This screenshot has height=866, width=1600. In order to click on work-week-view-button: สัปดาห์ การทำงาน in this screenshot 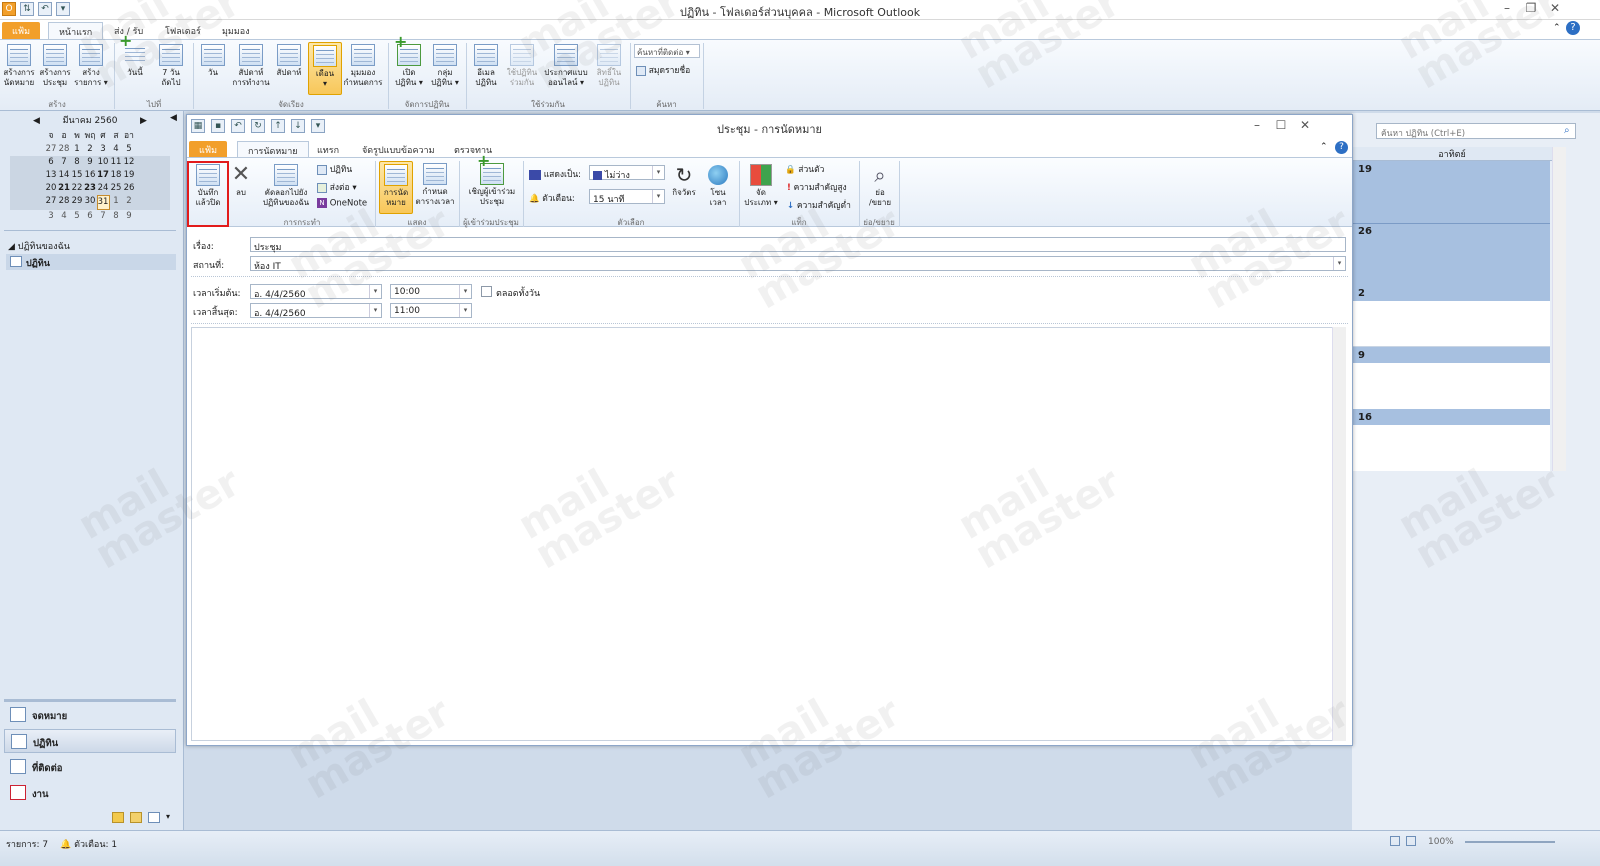, I will do `click(251, 65)`.